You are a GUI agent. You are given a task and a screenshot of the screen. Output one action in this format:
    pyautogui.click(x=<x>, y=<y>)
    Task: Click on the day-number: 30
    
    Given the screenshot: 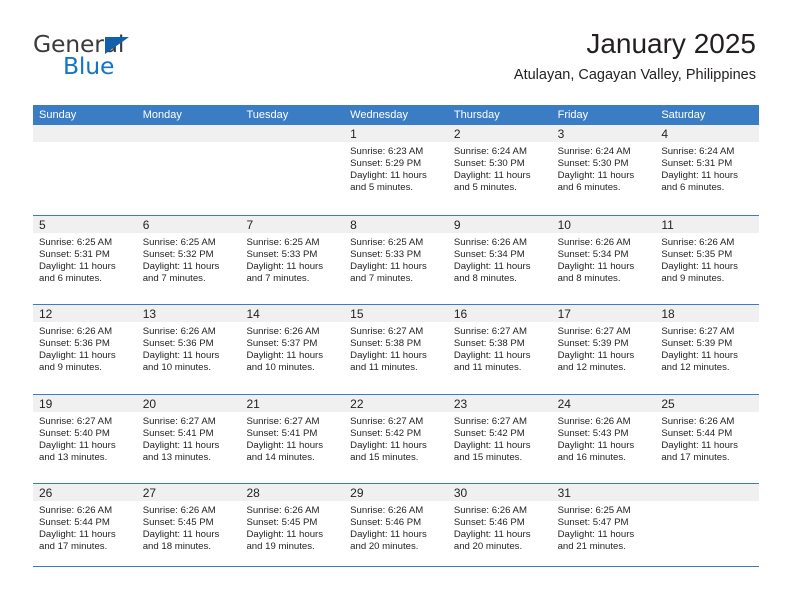 What is the action you would take?
    pyautogui.click(x=460, y=493)
    